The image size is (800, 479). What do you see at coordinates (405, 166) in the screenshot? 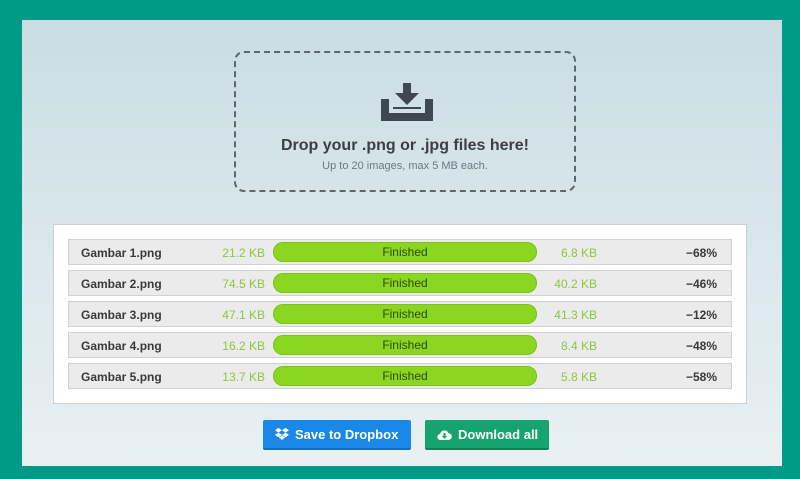
I see `drop-zone-subtitle: Up to 20 images, max 5 MB each.` at bounding box center [405, 166].